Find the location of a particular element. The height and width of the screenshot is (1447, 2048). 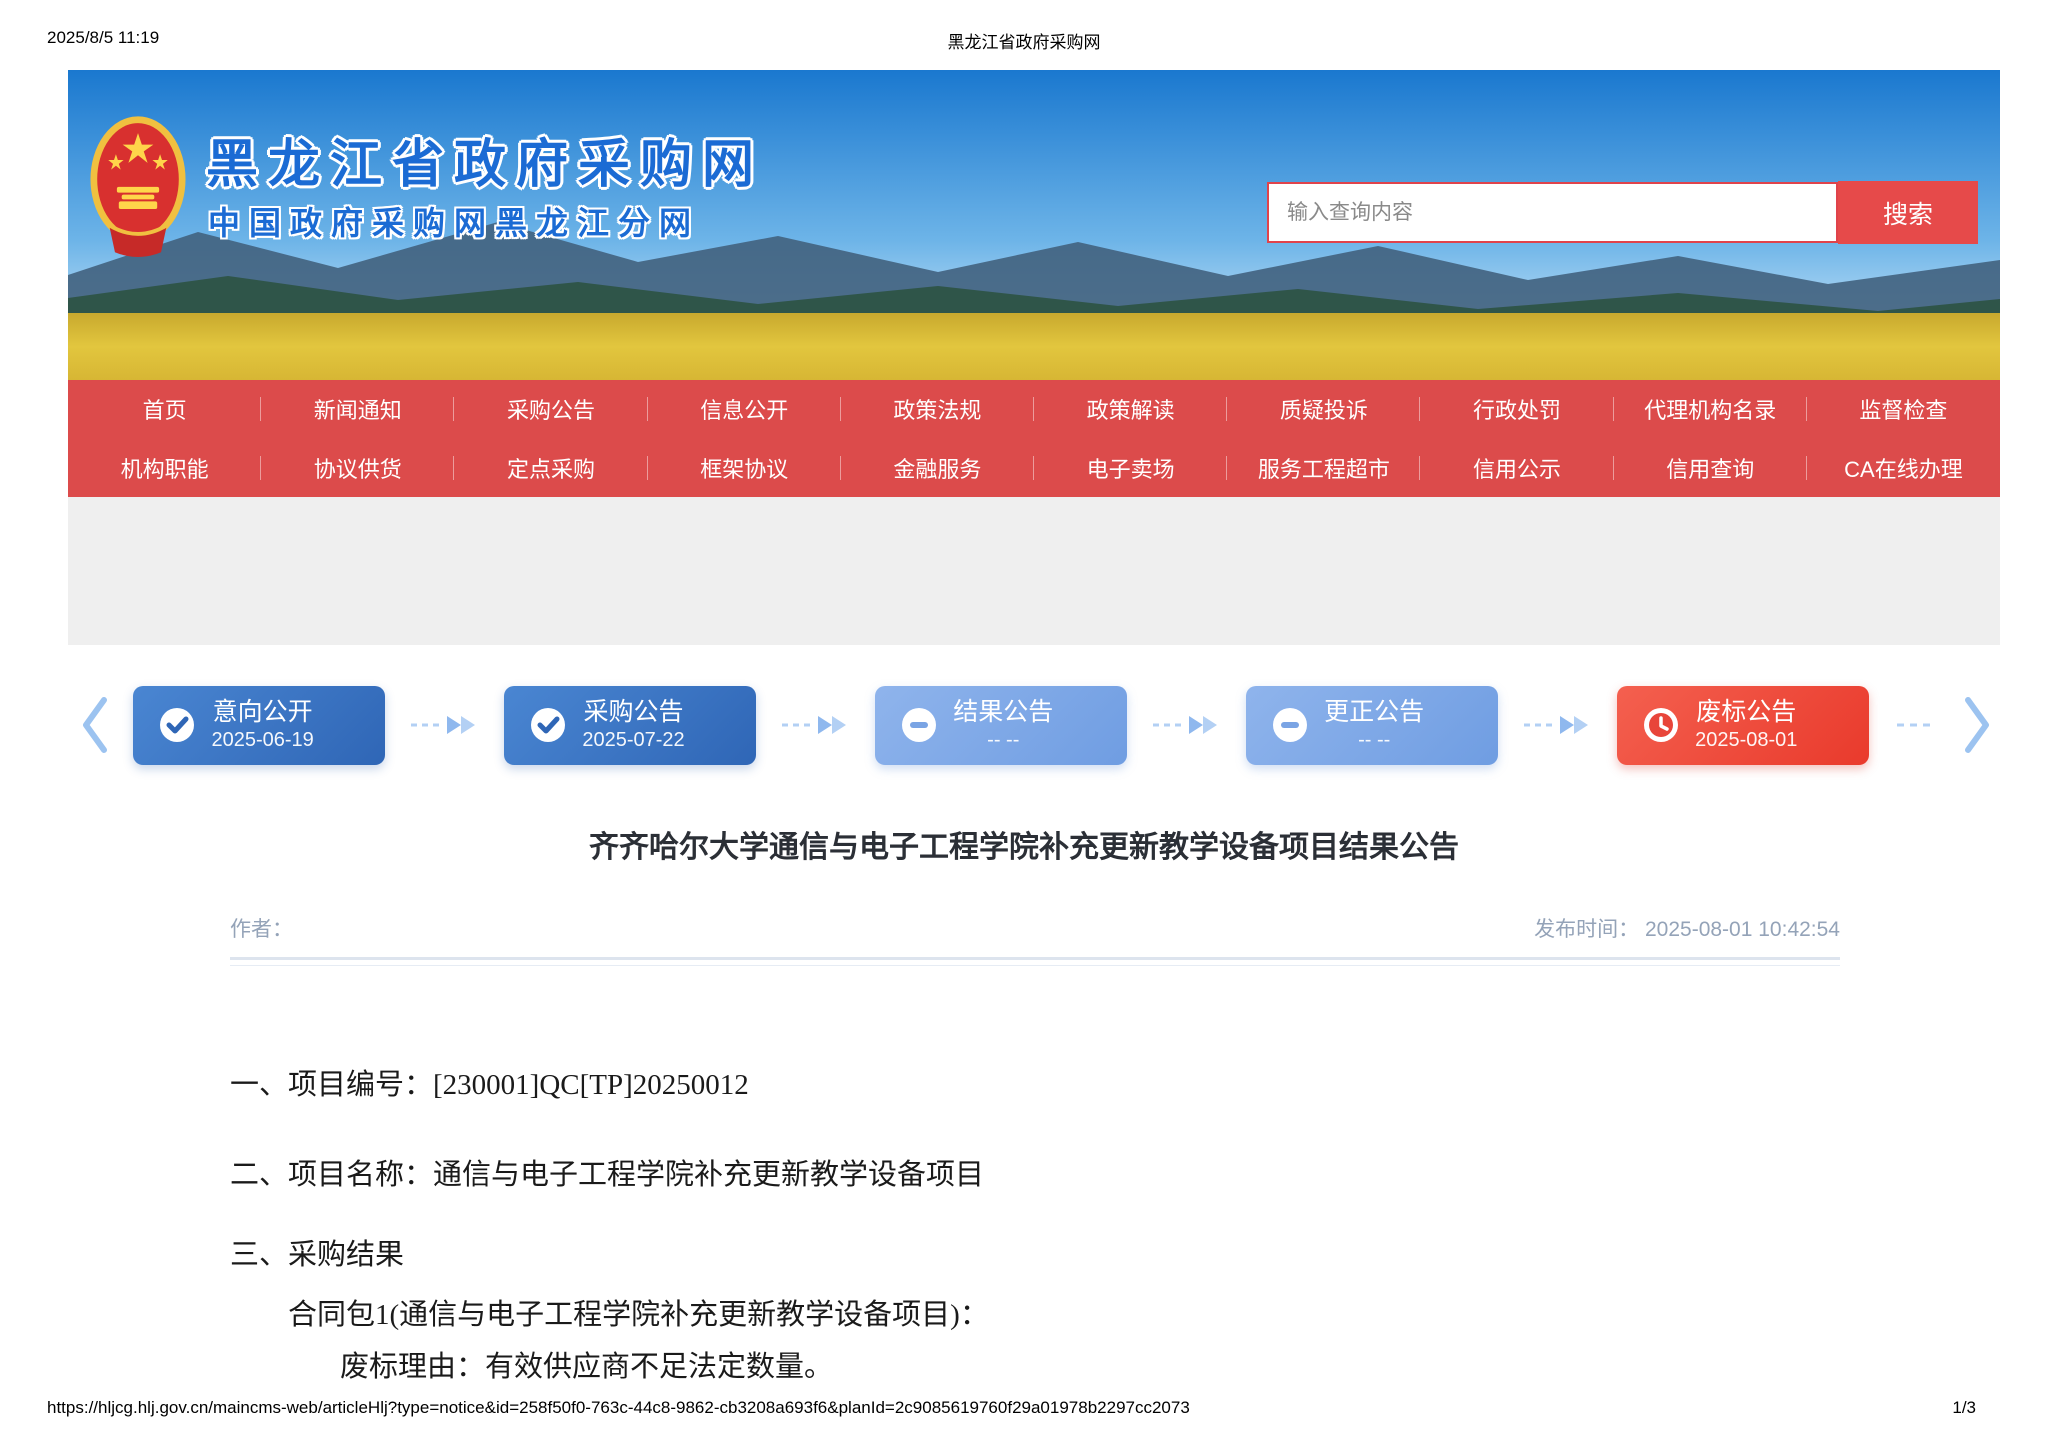

nav-item-financial-services: 金融服务 is located at coordinates (937, 468).